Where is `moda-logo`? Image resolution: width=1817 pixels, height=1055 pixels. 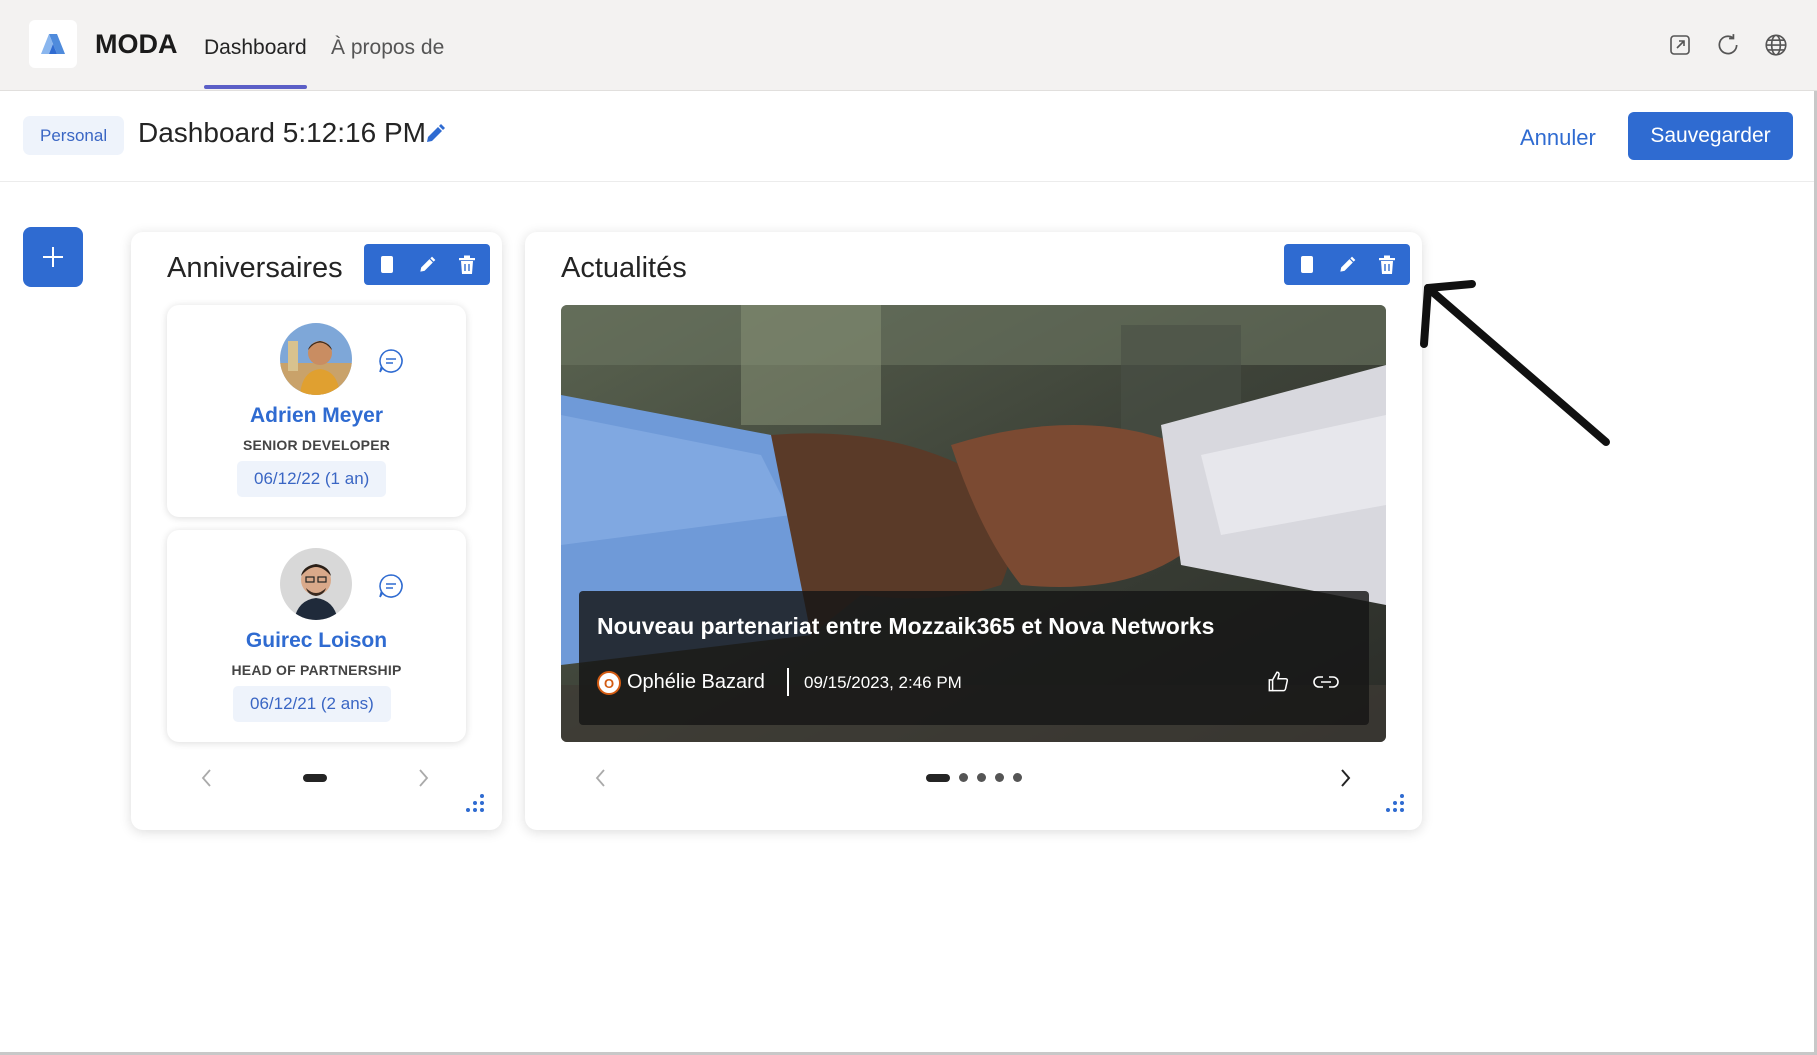
moda-logo is located at coordinates (53, 44).